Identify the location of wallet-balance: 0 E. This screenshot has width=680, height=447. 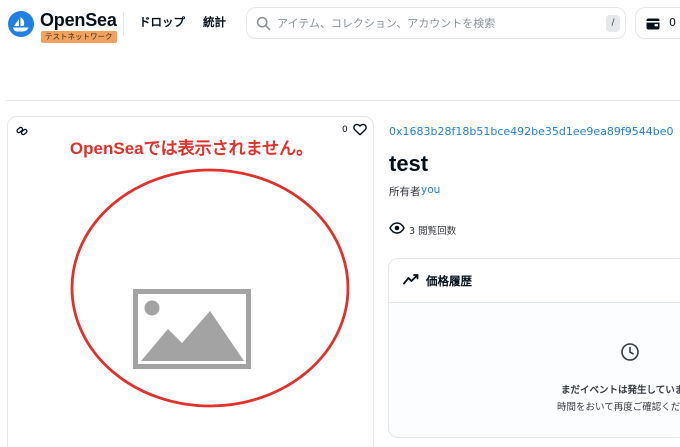
(674, 22).